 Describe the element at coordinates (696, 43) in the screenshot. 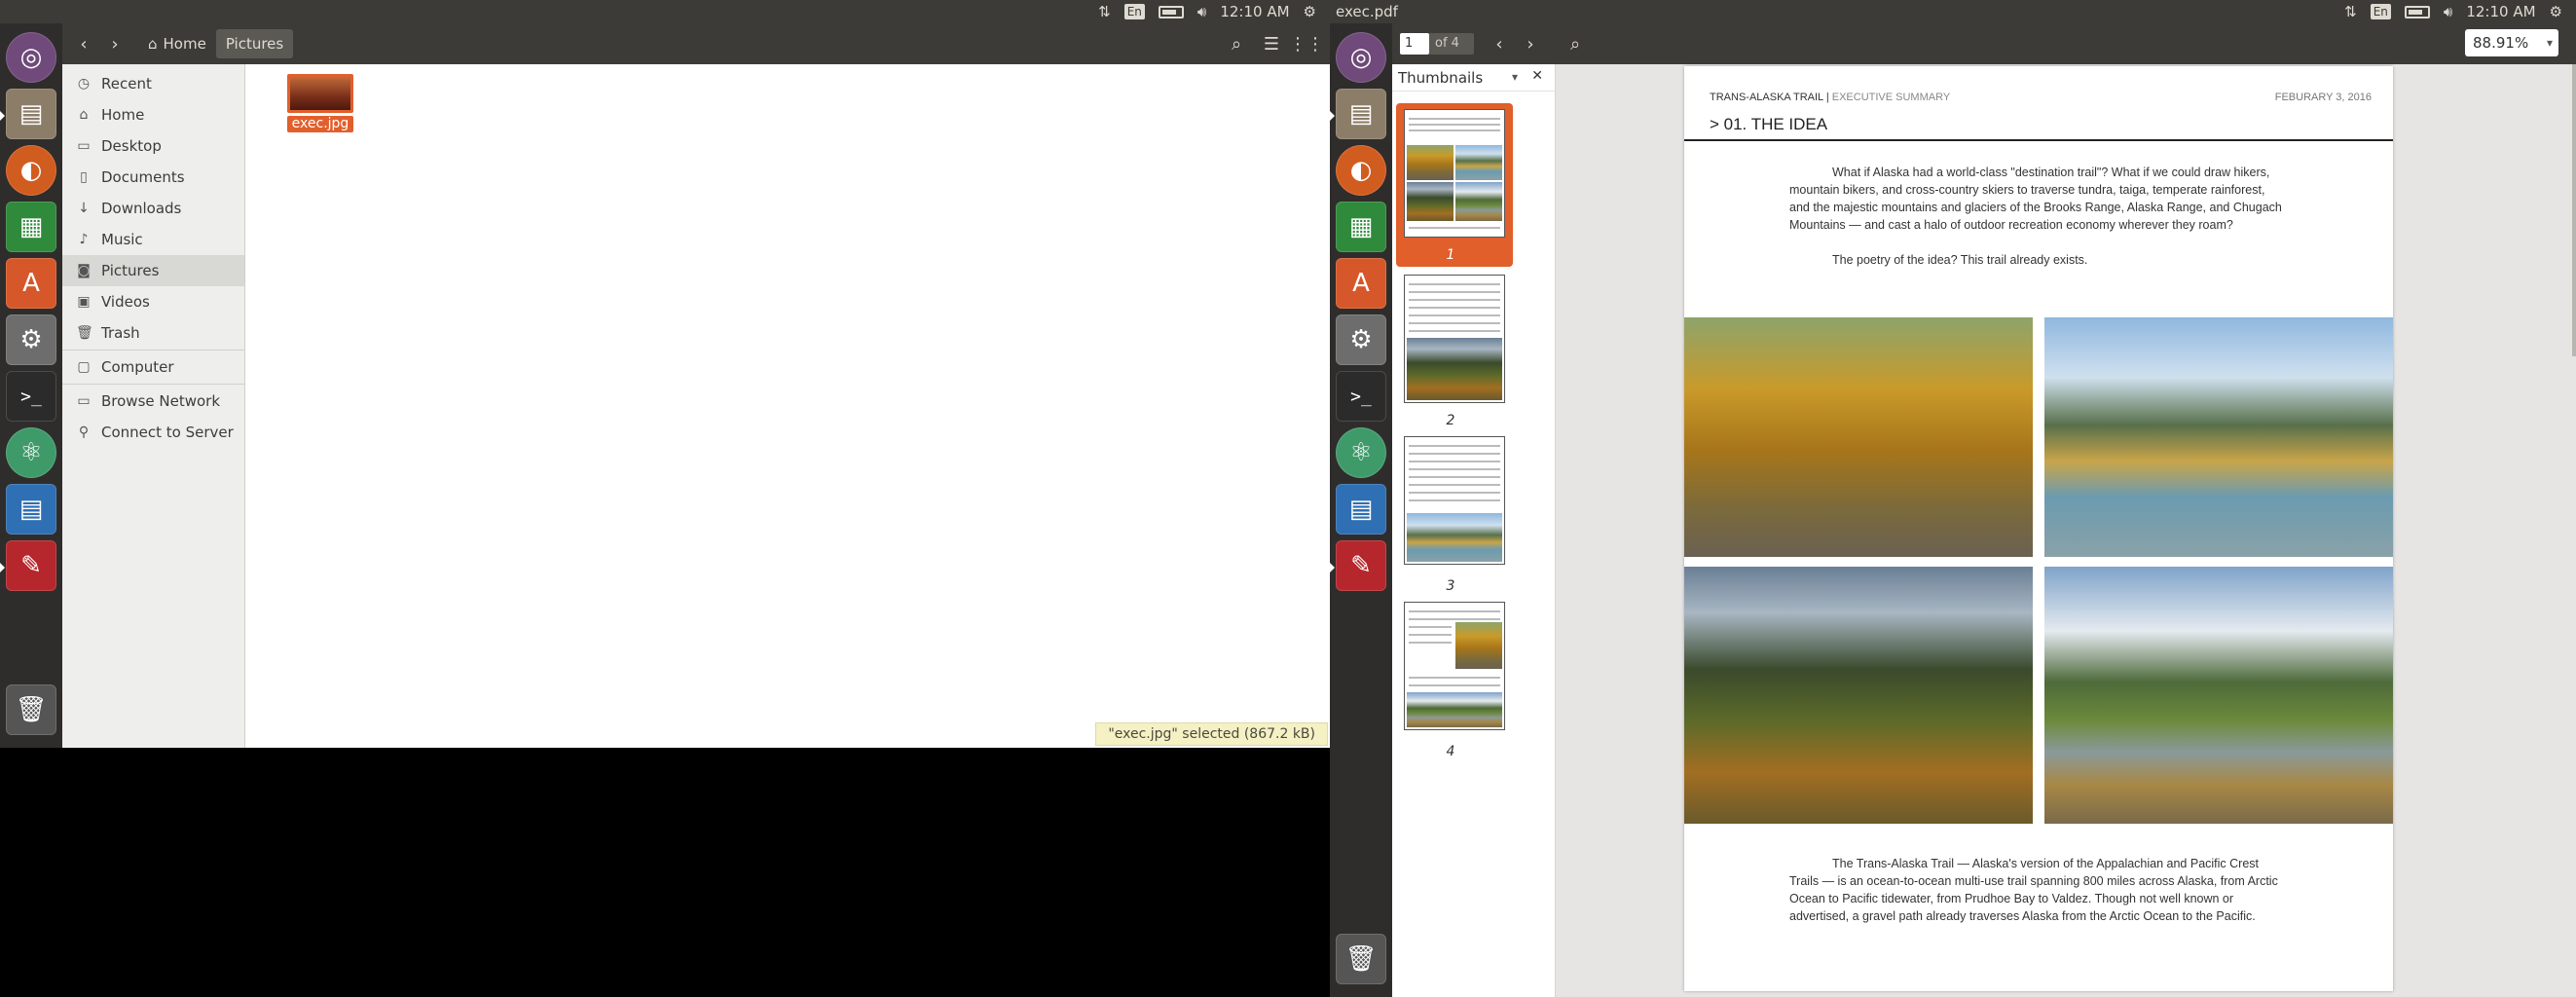

I see `file-manager-header: ‹ › ⌂ Home Pictures ⌕ ☰ ⋮⋮` at that location.